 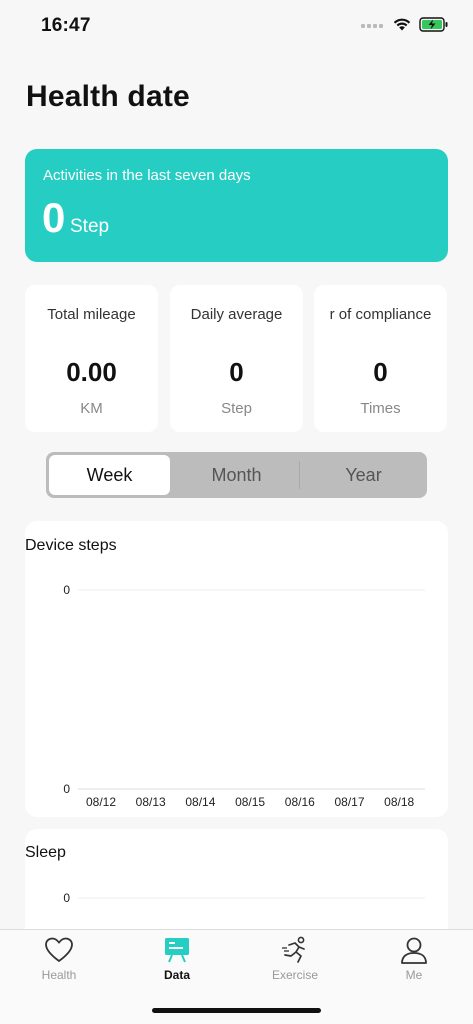 What do you see at coordinates (349, 802) in the screenshot?
I see `x-tick-label: 08/17` at bounding box center [349, 802].